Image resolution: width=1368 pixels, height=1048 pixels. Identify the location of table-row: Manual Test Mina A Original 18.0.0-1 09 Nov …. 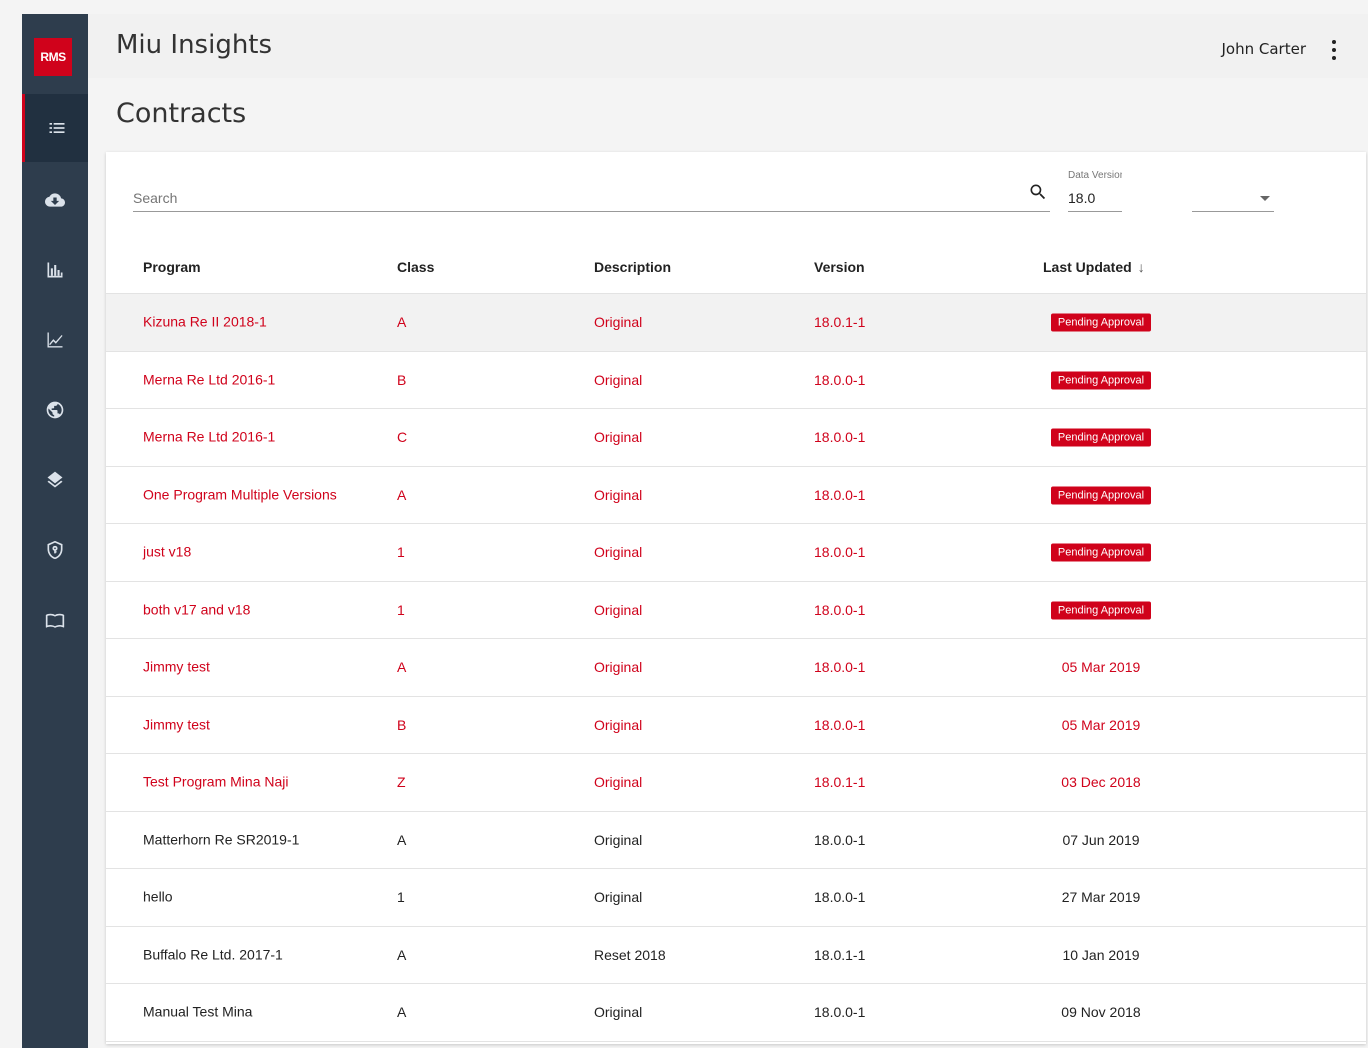
(736, 1013).